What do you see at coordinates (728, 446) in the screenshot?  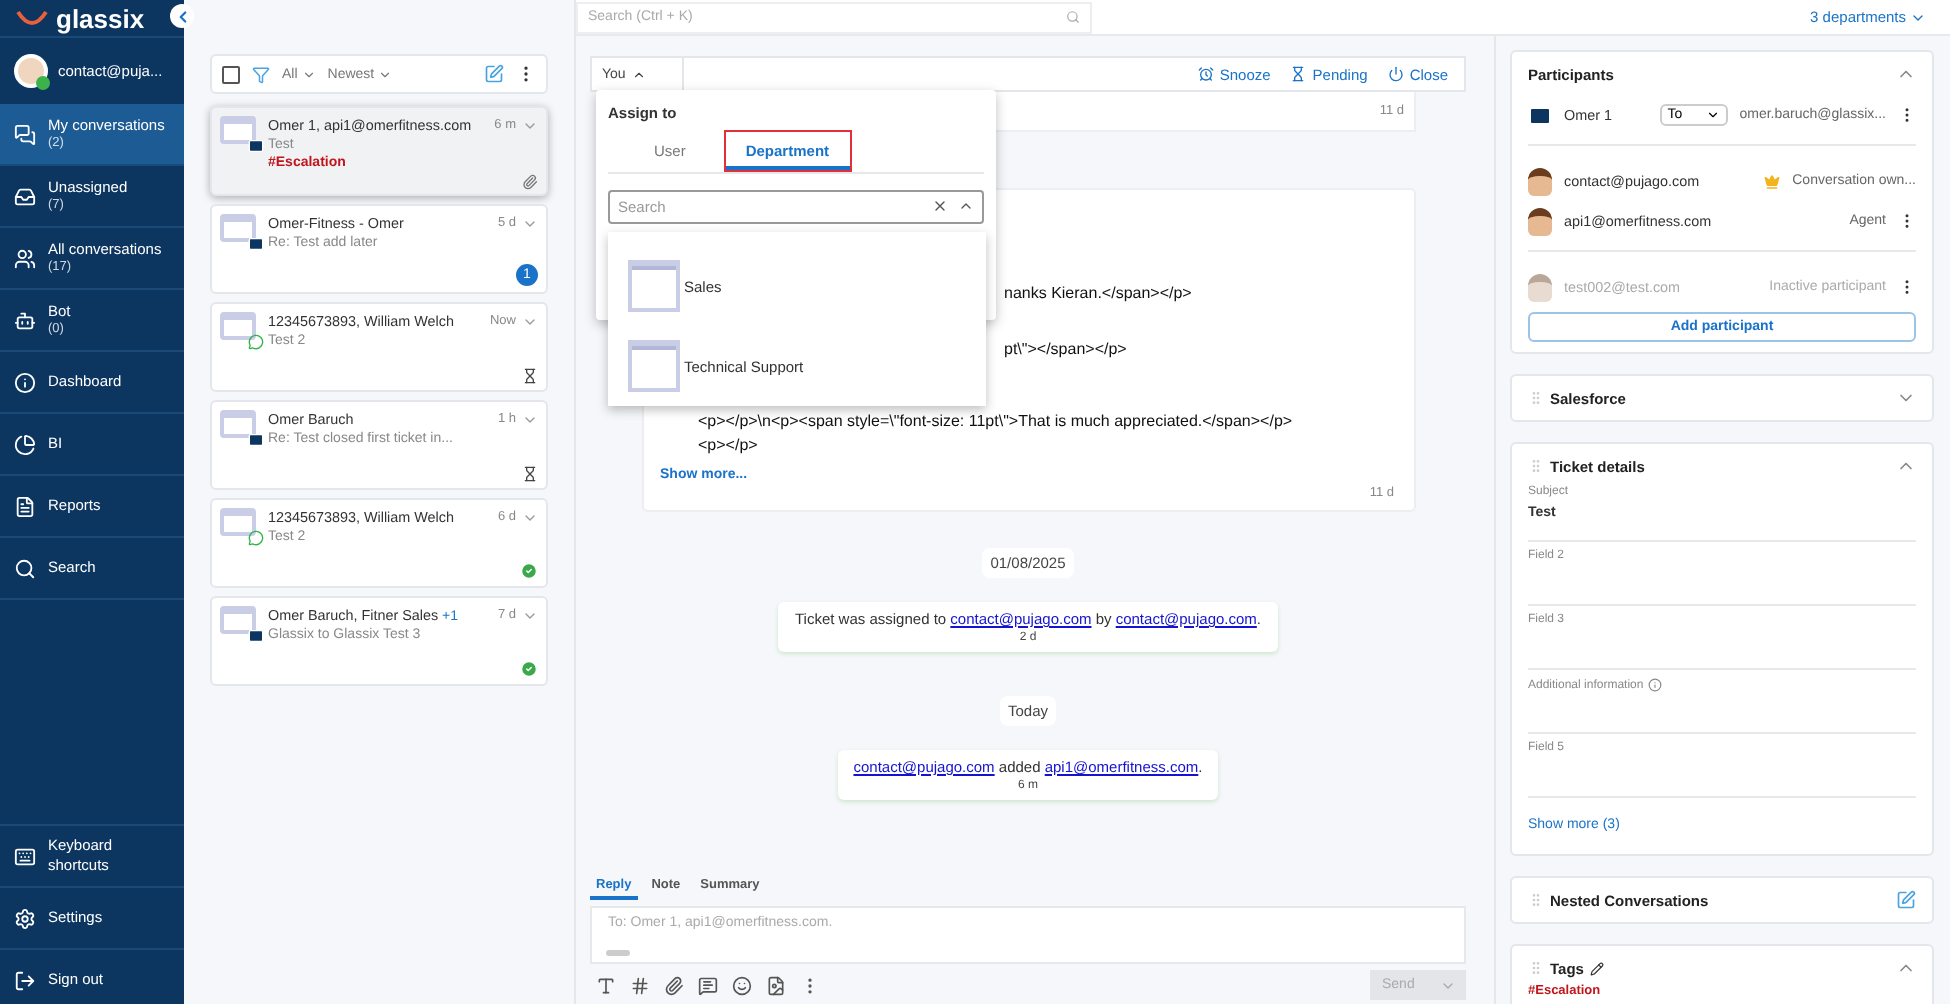 I see `message-text: <p></p>` at bounding box center [728, 446].